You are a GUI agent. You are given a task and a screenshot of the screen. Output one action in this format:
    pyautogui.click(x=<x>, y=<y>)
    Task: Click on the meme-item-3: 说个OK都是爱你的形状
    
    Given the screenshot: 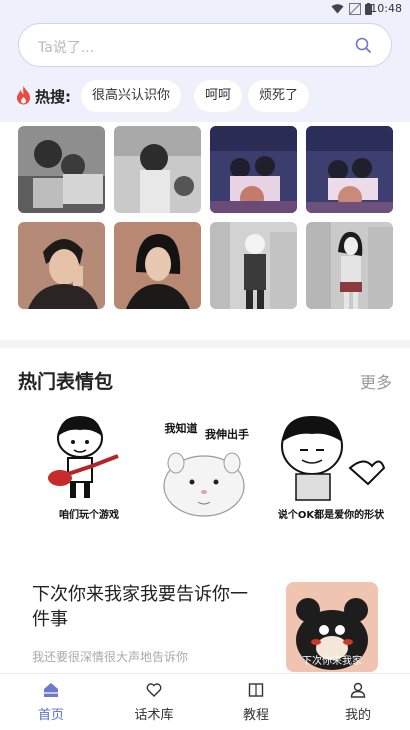 What is the action you would take?
    pyautogui.click(x=331, y=467)
    